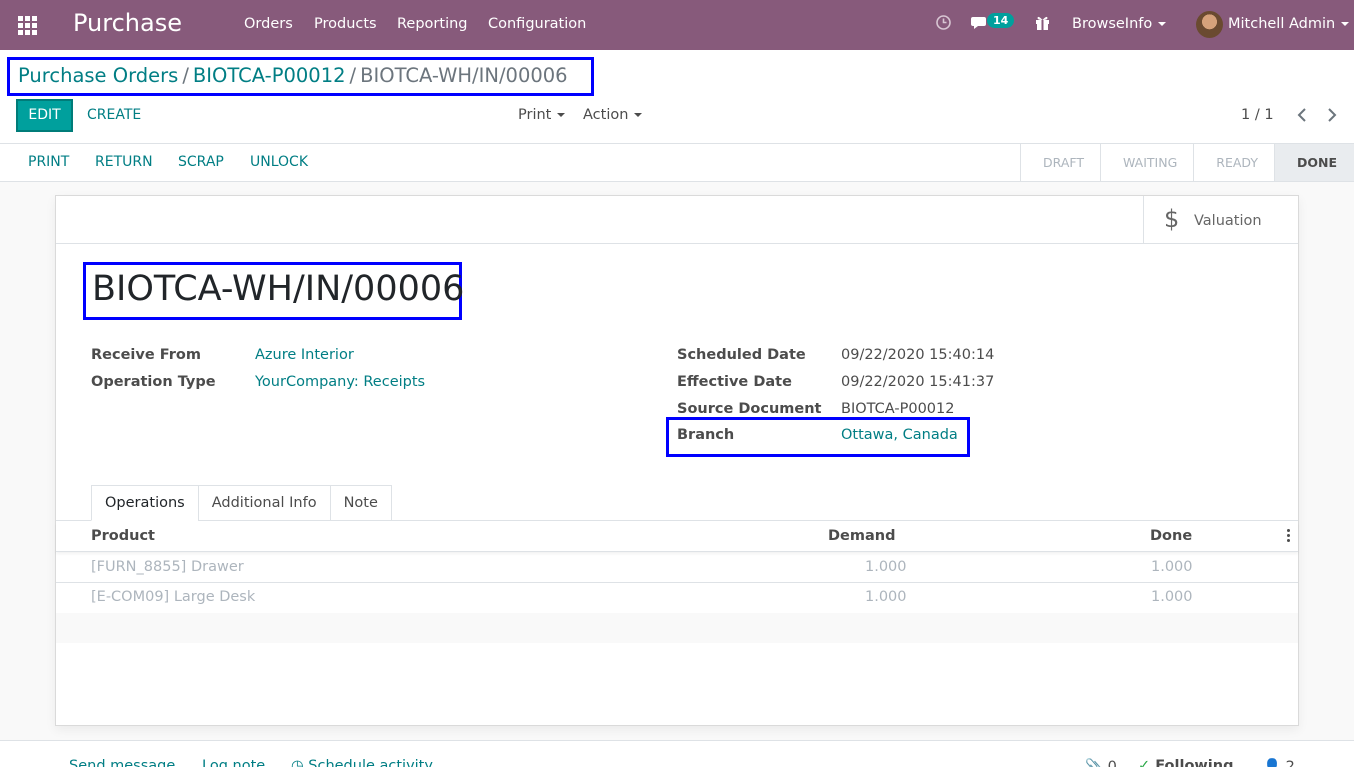  Describe the element at coordinates (167, 567) in the screenshot. I see `row-product: [FURN_8855] Drawer` at that location.